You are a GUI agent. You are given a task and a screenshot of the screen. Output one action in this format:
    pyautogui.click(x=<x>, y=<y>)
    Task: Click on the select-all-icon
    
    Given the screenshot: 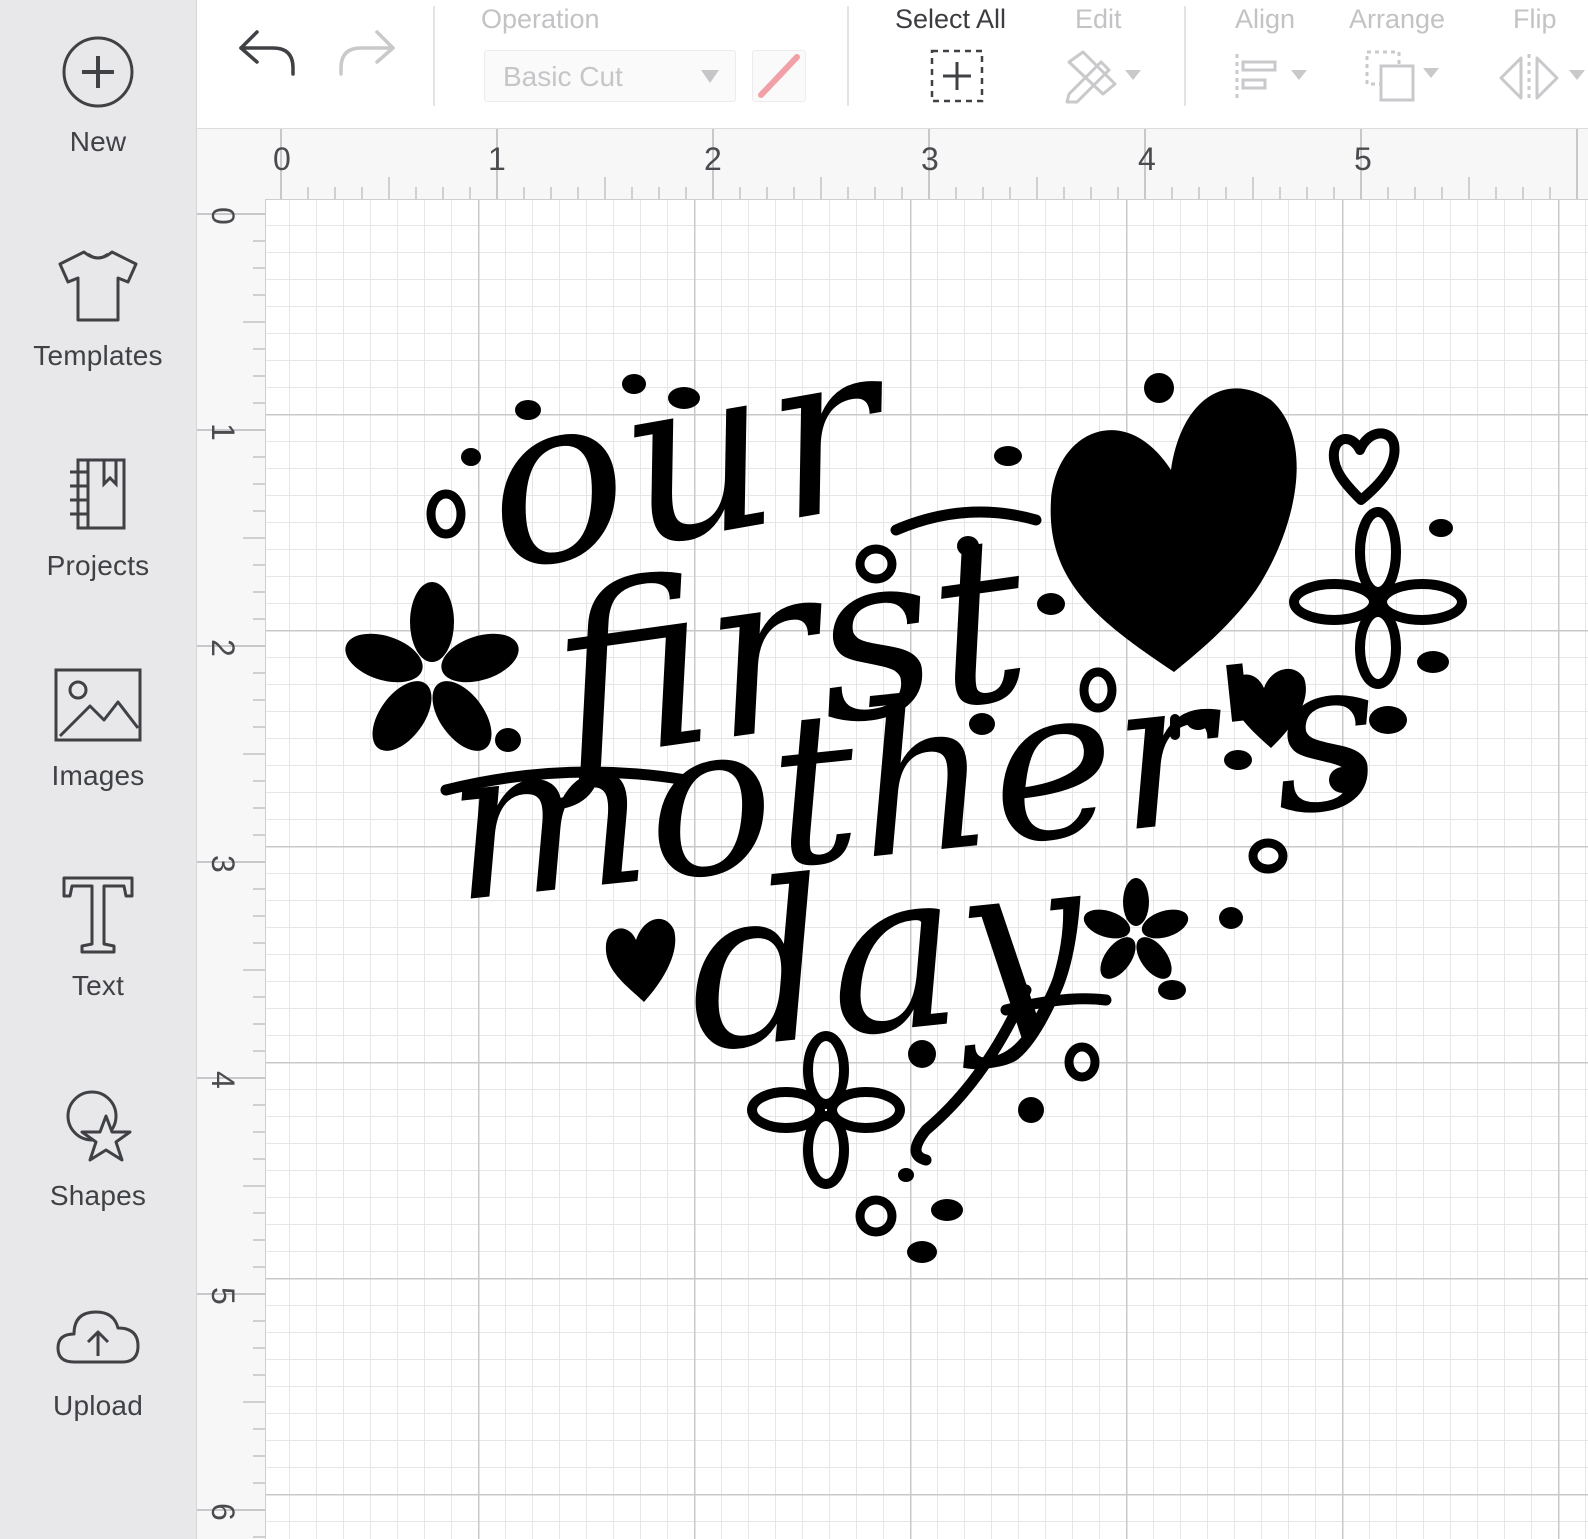 What is the action you would take?
    pyautogui.click(x=957, y=76)
    